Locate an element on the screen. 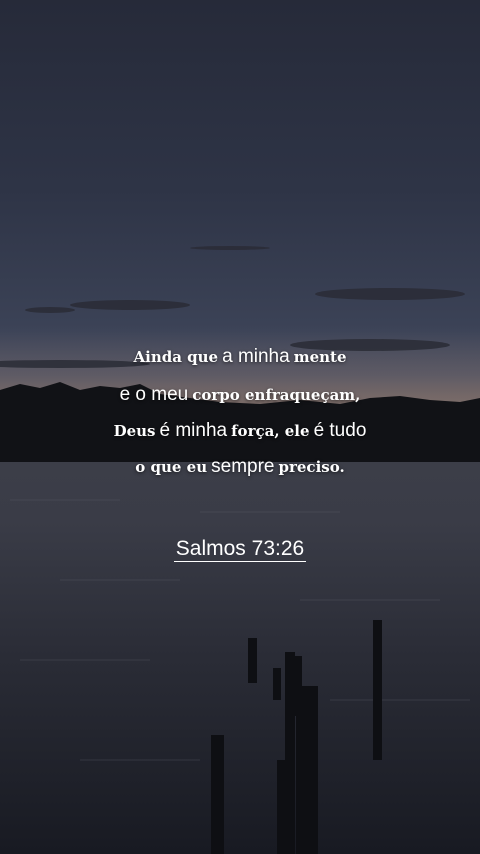 The image size is (480, 854). quote-text: mente is located at coordinates (320, 357).